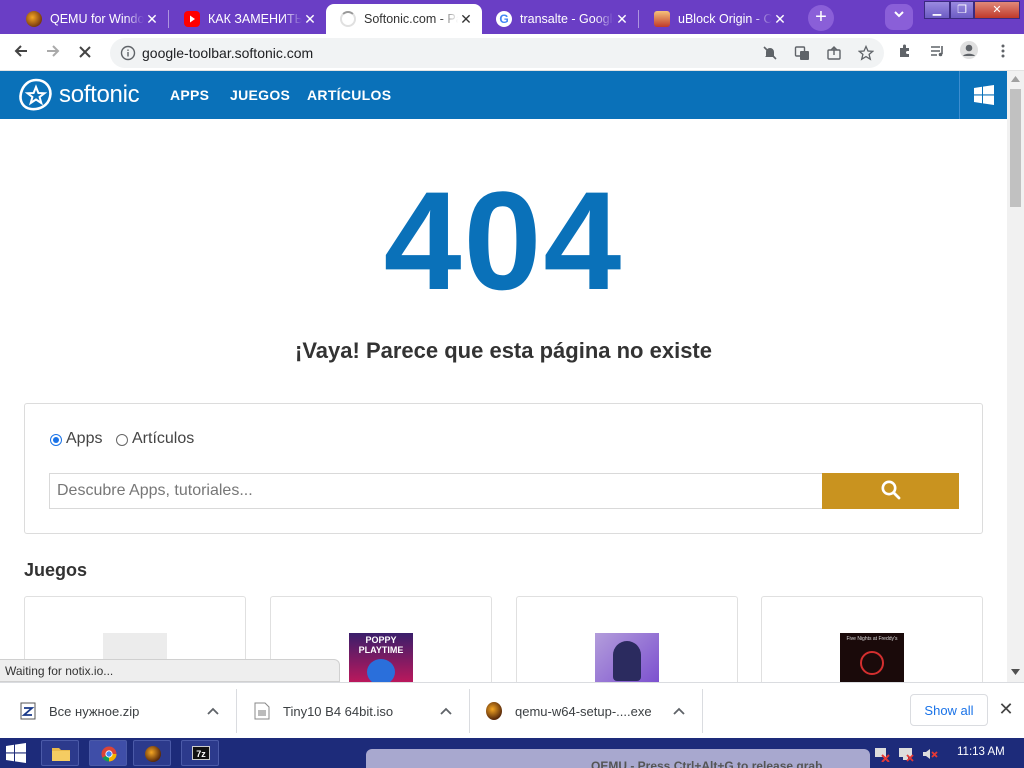 The image size is (1024, 768). What do you see at coordinates (1015, 79) in the screenshot?
I see `scroll-up-icon` at bounding box center [1015, 79].